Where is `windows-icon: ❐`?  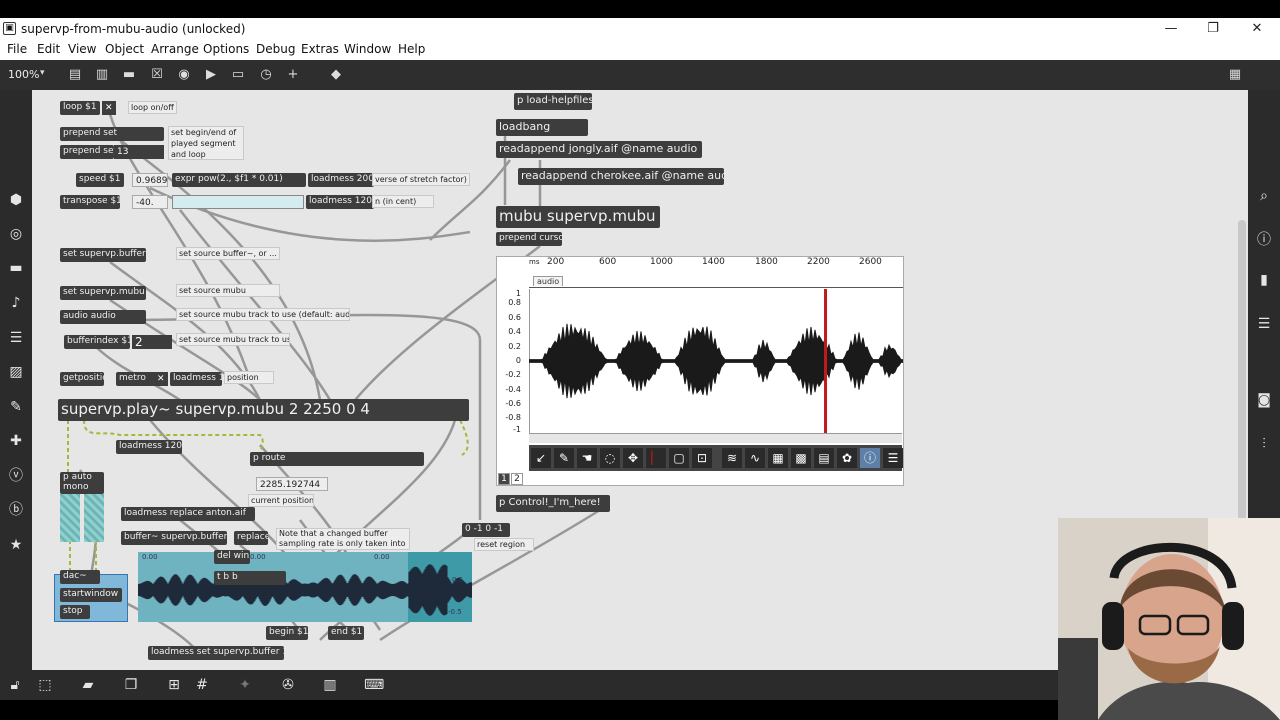 windows-icon: ❐ is located at coordinates (131, 685).